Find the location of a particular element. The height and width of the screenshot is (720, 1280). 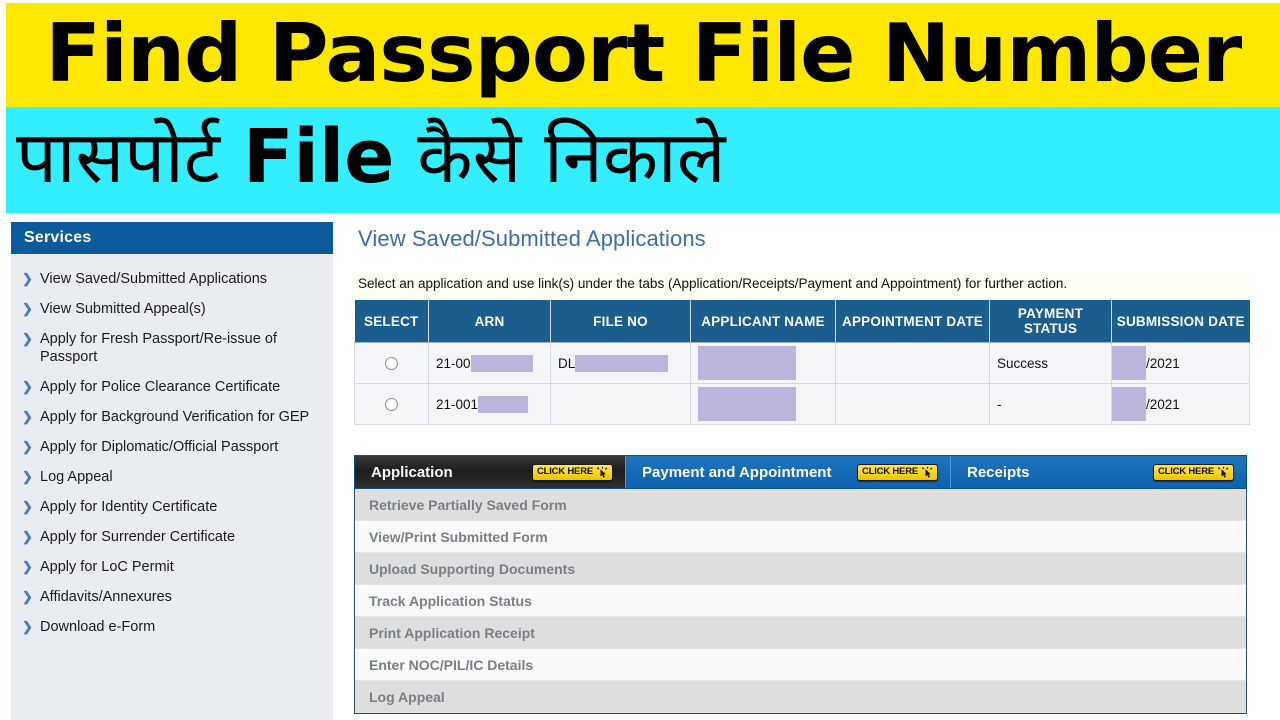

sidebar-item-7: ❯ Apply for Identity Certificate is located at coordinates (172, 507).